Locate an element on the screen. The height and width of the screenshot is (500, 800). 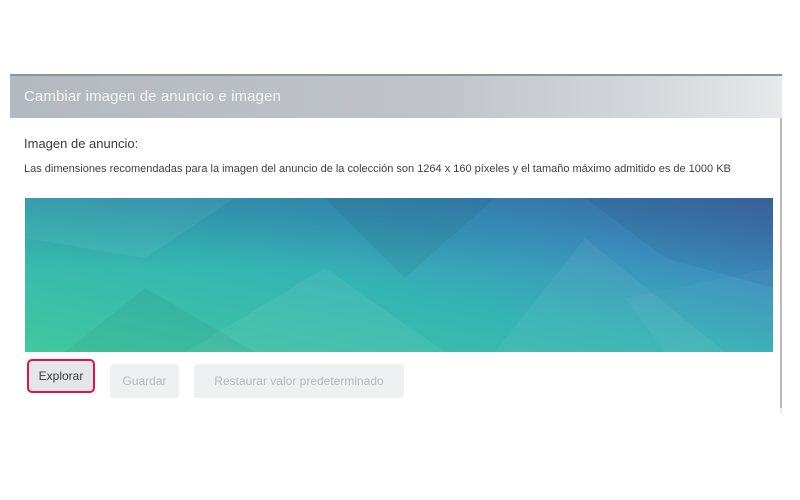
dialog-title: Cambiar imagen de anuncio e imagen is located at coordinates (152, 96).